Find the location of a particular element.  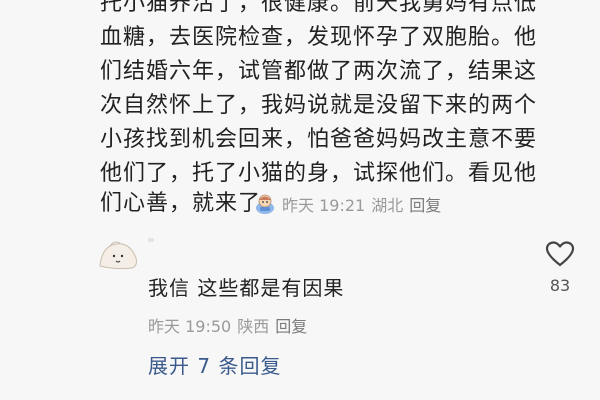

reply-body: 我信 这些都是有因果 is located at coordinates (246, 288).